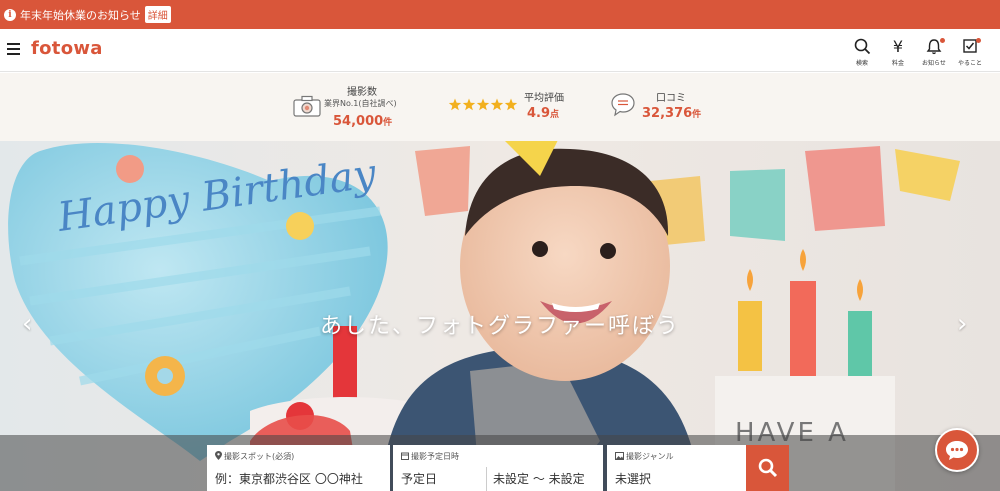 Image resolution: width=1000 pixels, height=491 pixels. Describe the element at coordinates (861, 63) in the screenshot. I see `search-nav-label: 検索` at that location.